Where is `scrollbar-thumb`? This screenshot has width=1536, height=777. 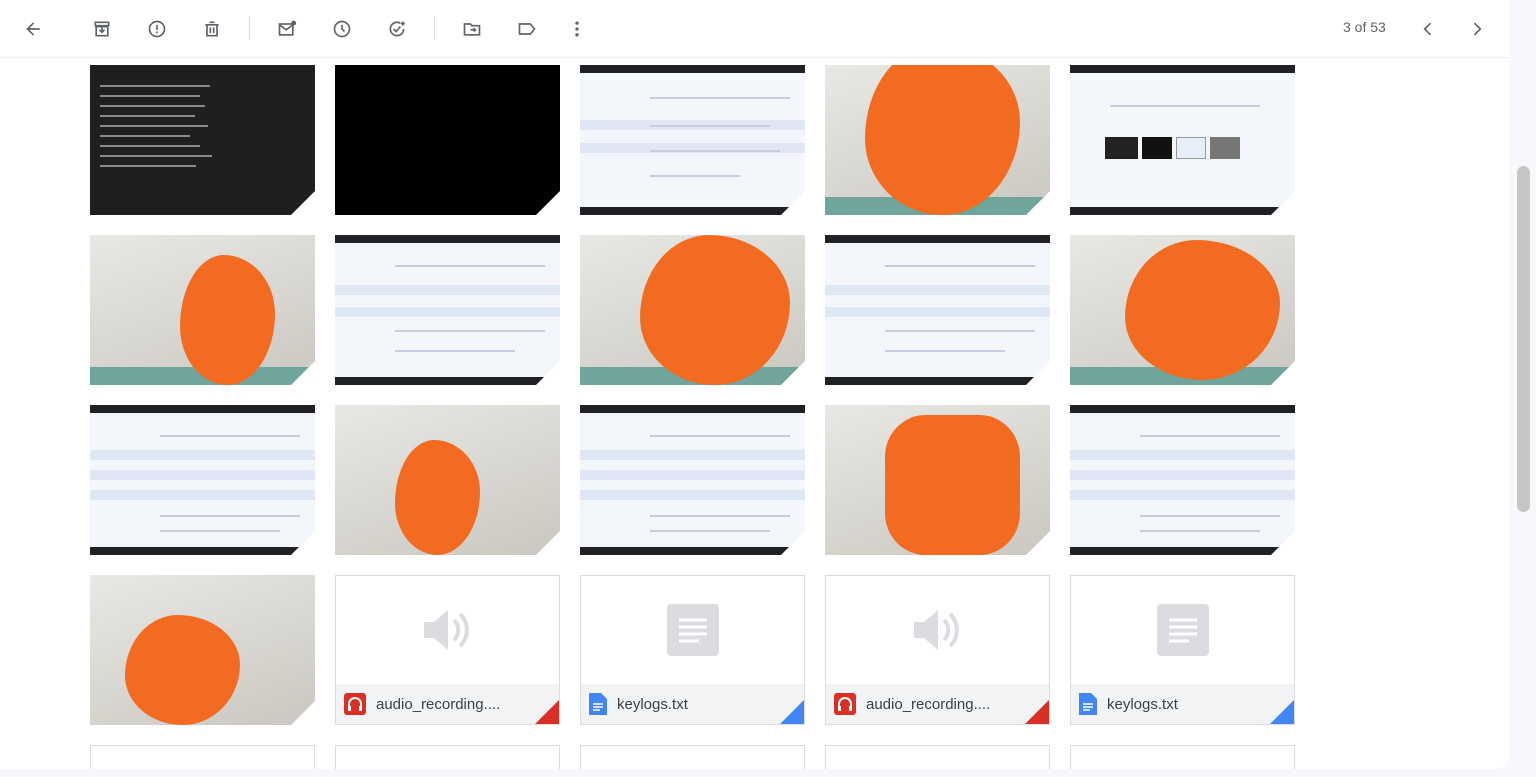
scrollbar-thumb is located at coordinates (1523, 339).